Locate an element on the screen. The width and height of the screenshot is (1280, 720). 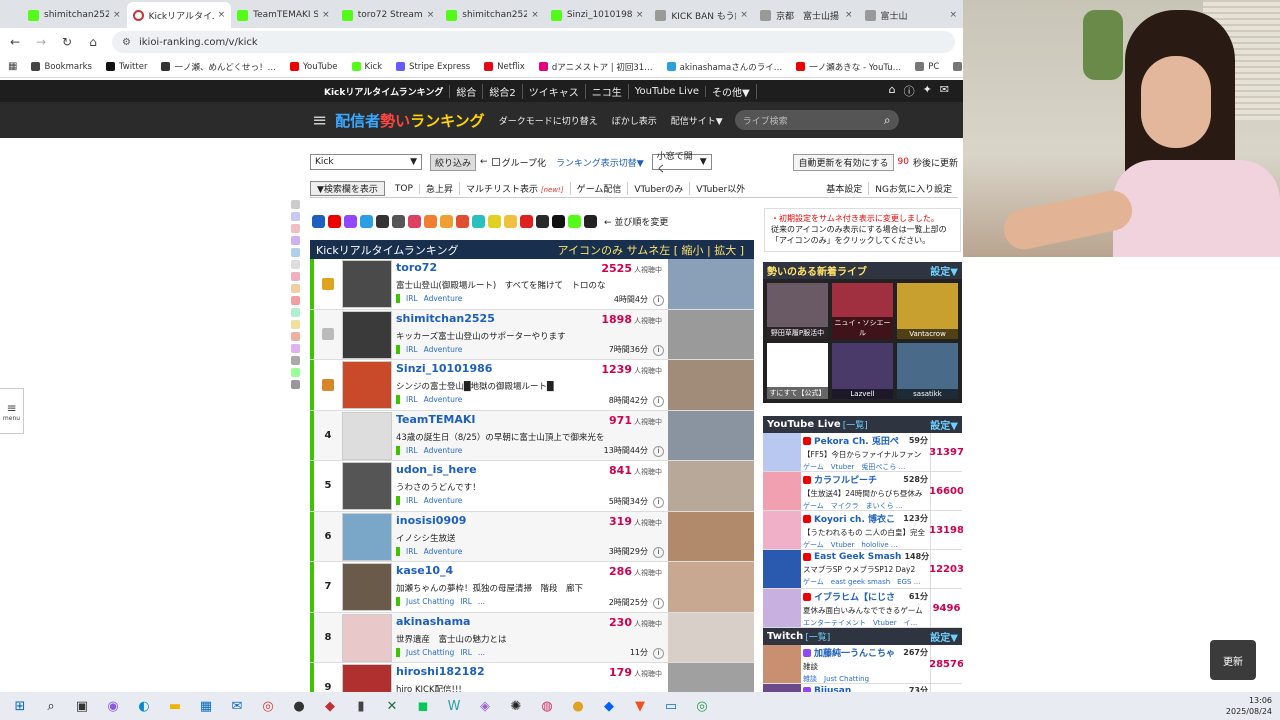
floating-menu-button: ≡ menu is located at coordinates (12, 411).